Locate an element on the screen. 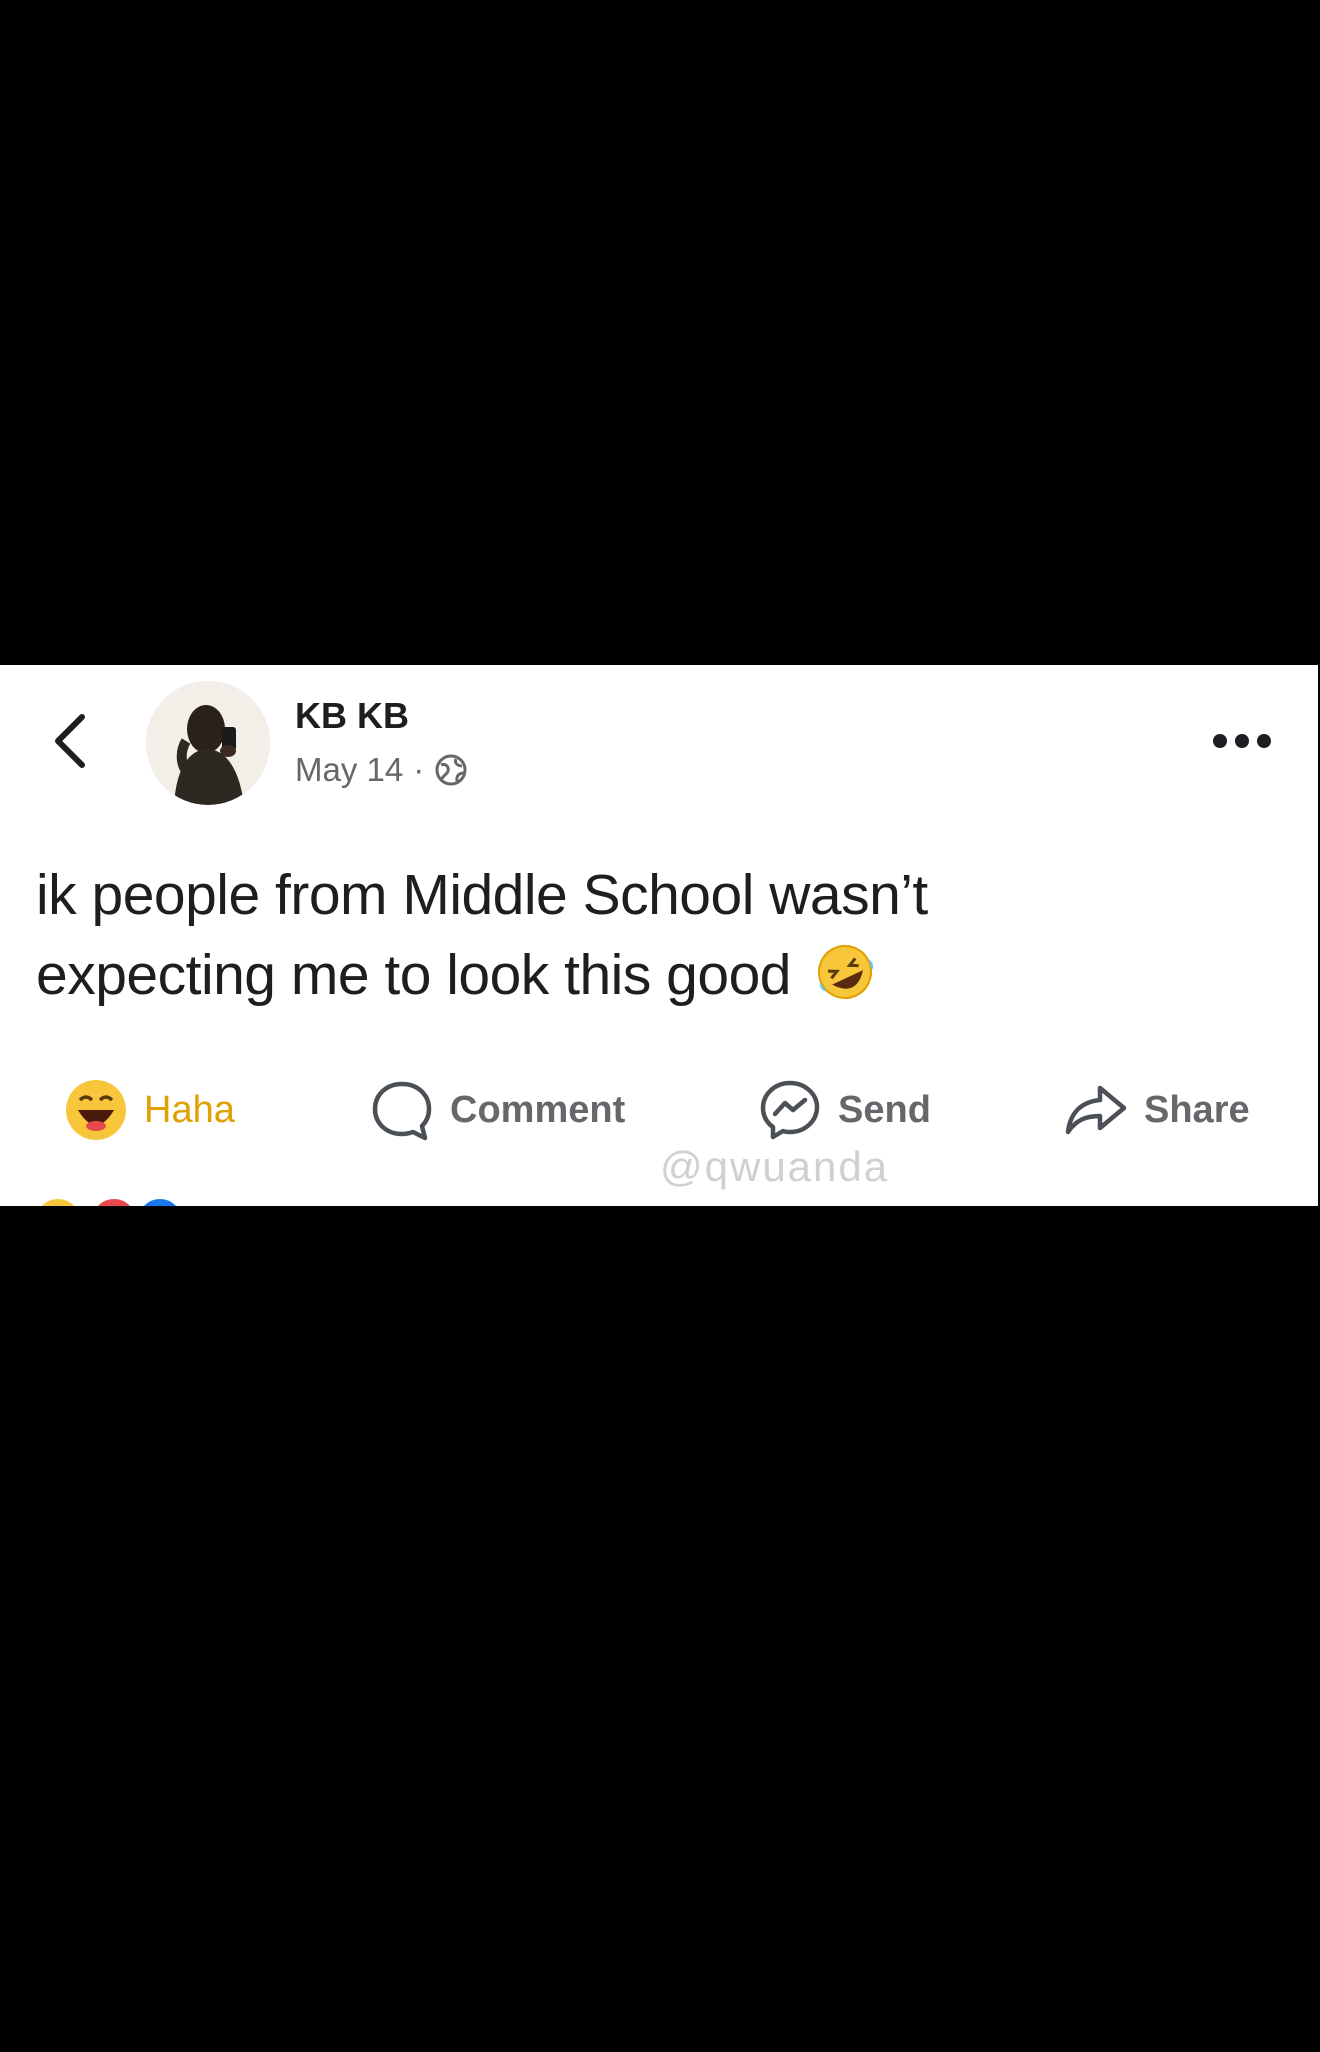  avatar is located at coordinates (208, 743).